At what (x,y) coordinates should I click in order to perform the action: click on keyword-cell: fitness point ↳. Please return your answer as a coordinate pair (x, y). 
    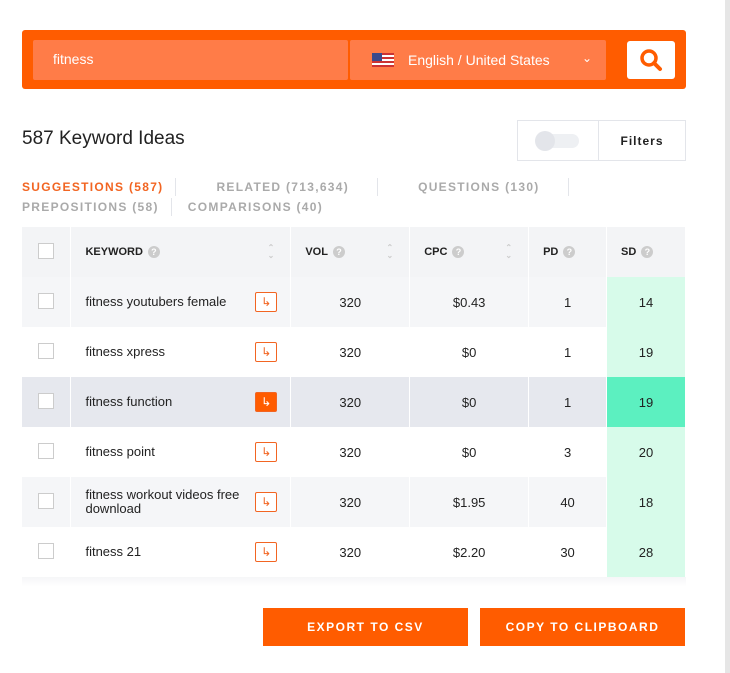
    Looking at the image, I should click on (181, 452).